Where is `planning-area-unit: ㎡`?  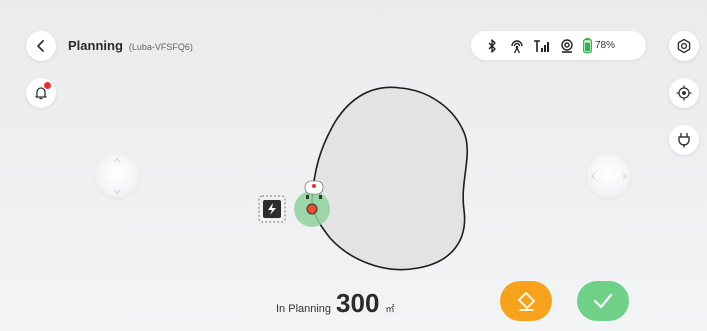
planning-area-unit: ㎡ is located at coordinates (390, 309).